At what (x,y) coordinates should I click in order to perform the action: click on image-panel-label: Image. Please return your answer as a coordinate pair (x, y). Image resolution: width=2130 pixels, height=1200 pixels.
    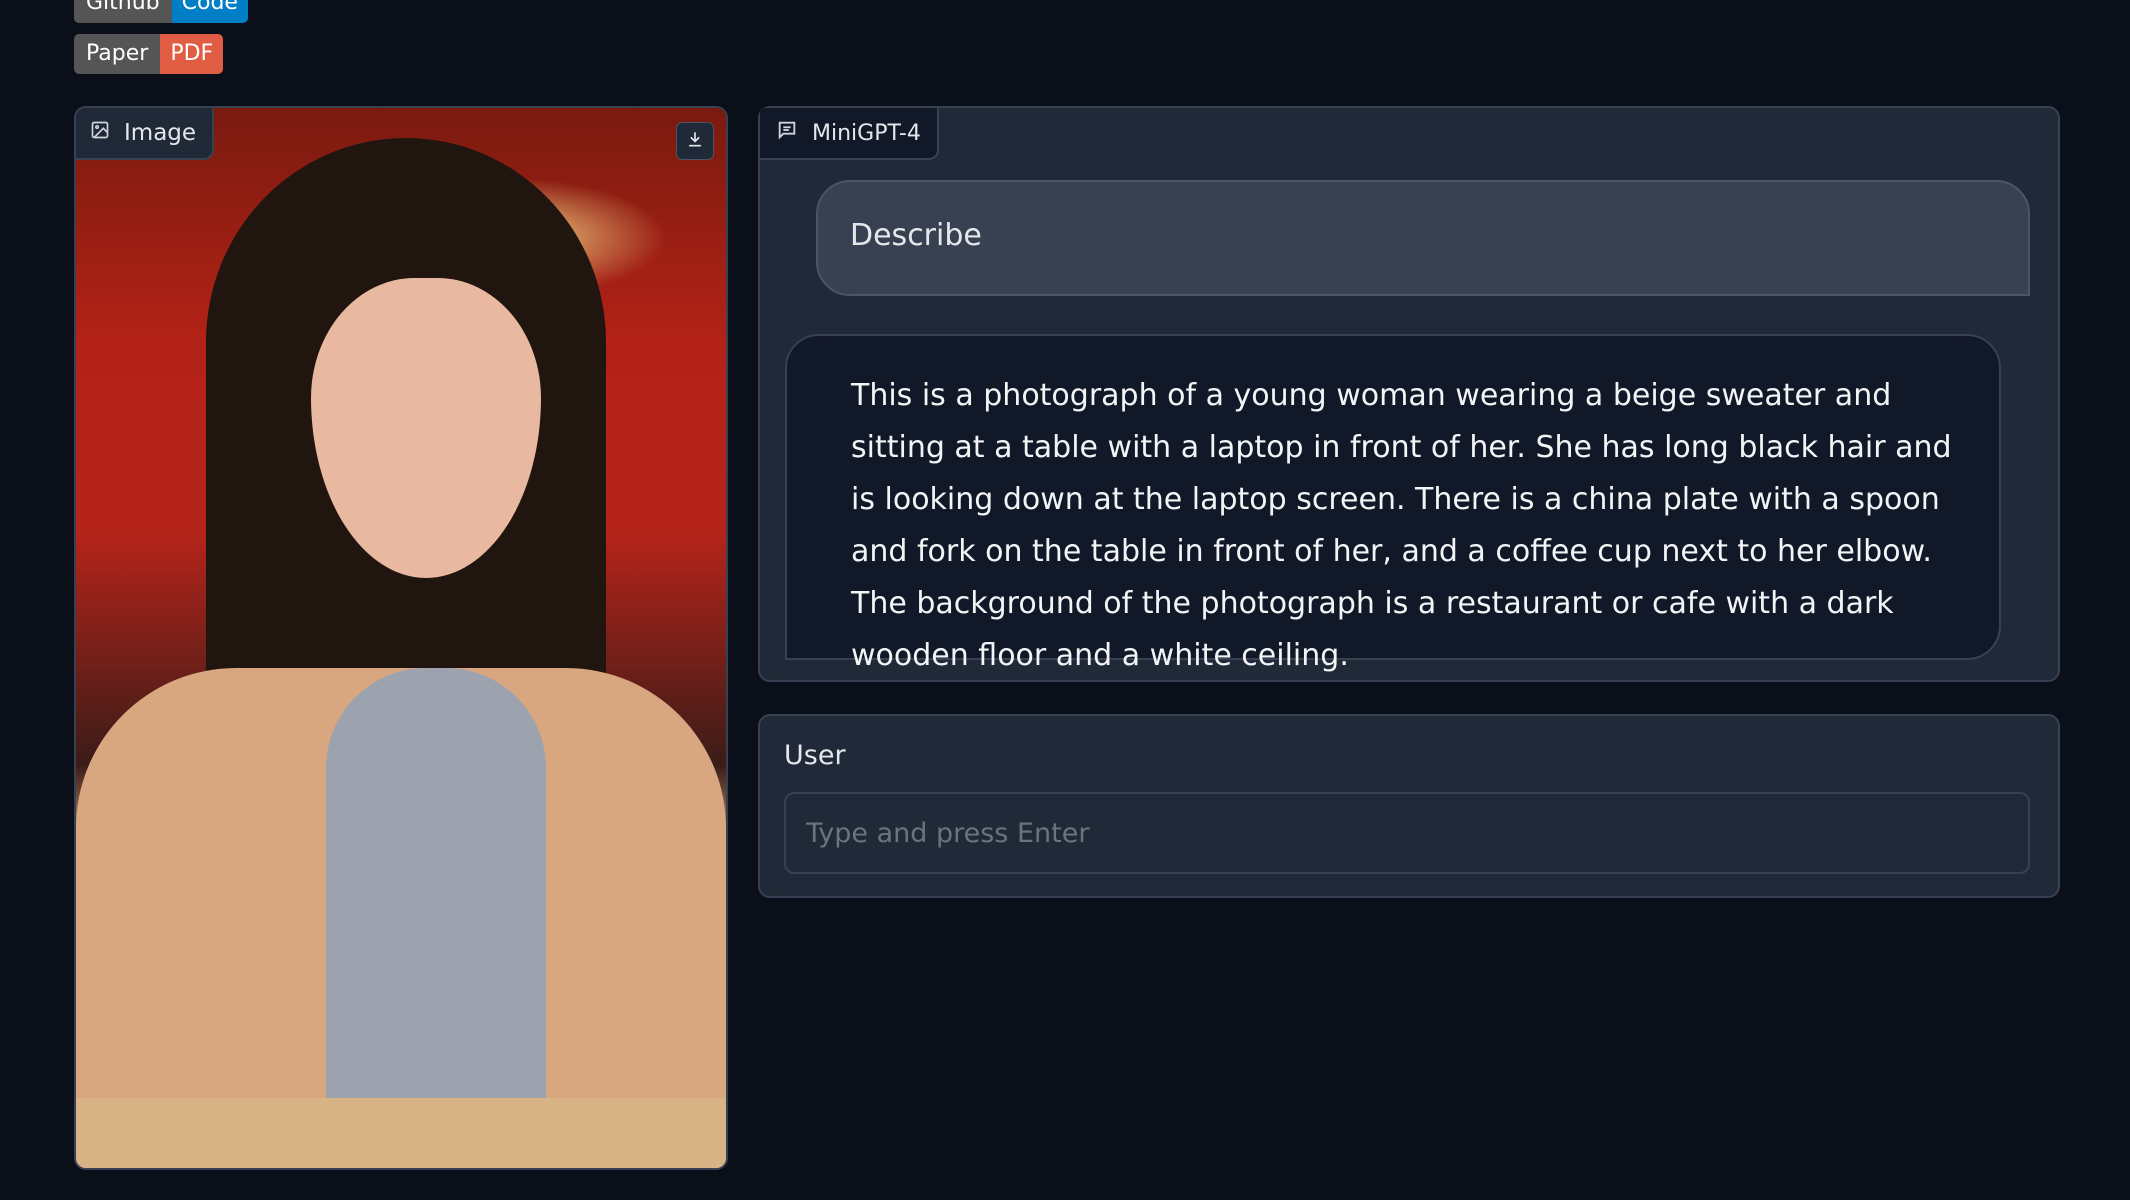
    Looking at the image, I should click on (145, 134).